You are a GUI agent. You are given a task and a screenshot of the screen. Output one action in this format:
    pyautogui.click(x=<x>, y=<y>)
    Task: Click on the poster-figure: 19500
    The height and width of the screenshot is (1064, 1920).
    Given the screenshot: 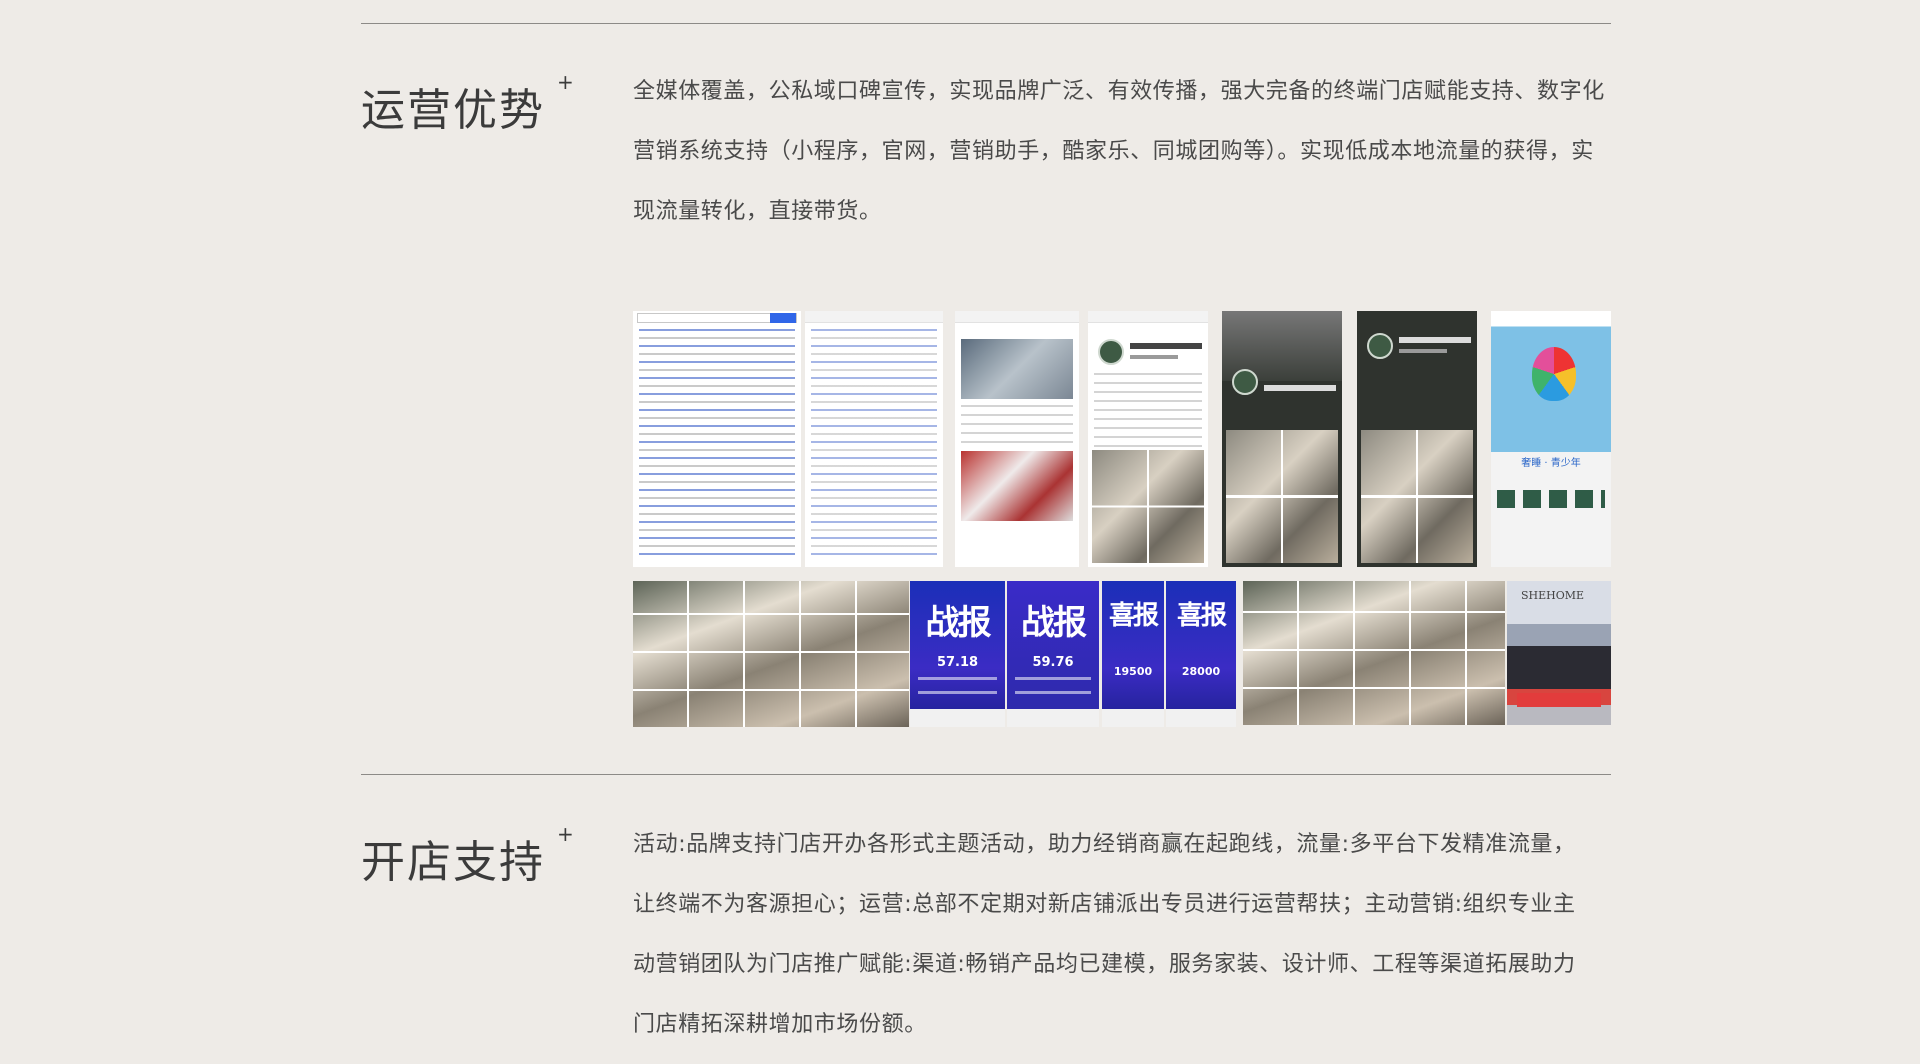 What is the action you would take?
    pyautogui.click(x=1133, y=671)
    